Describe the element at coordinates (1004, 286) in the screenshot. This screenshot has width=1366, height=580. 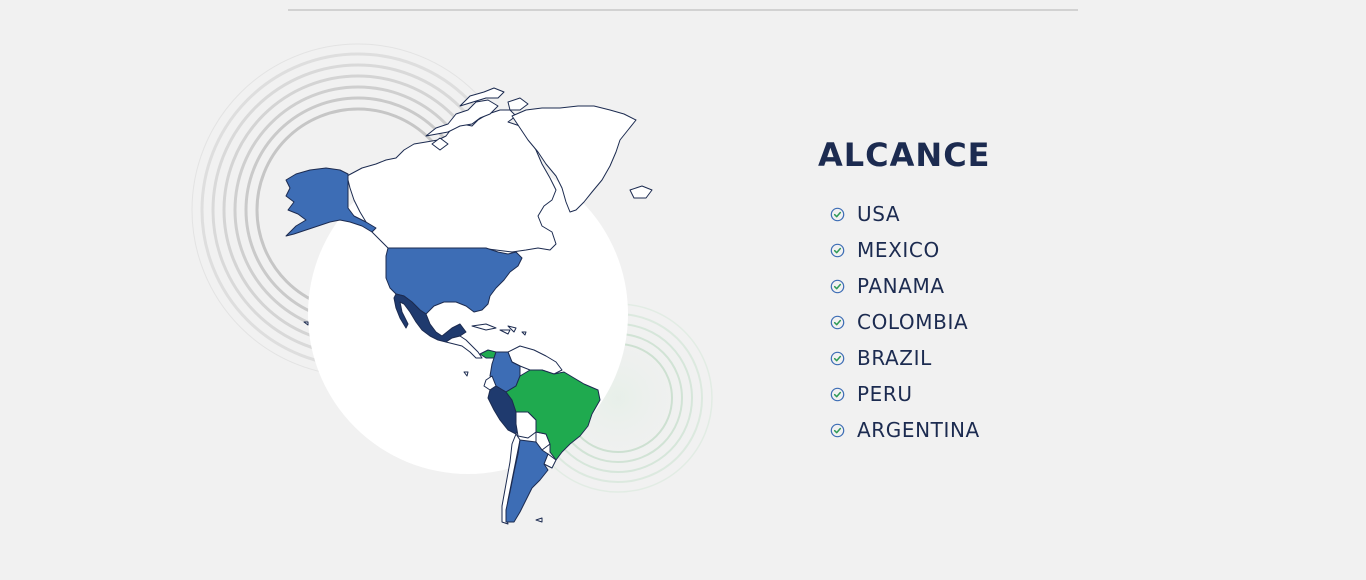
I see `country-item-panama: PANAMA` at that location.